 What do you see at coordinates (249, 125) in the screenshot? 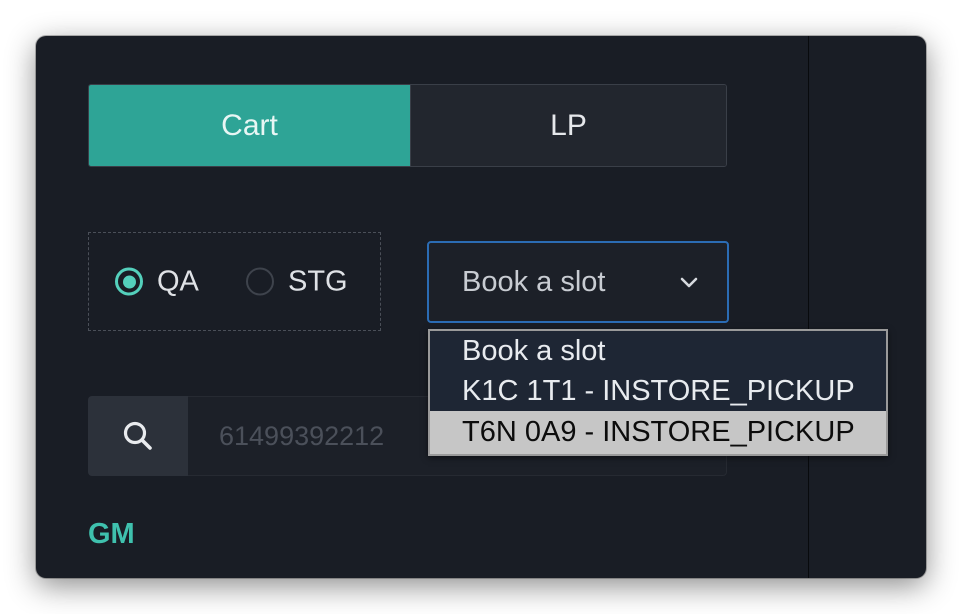
I see `tab-cart: Cart` at bounding box center [249, 125].